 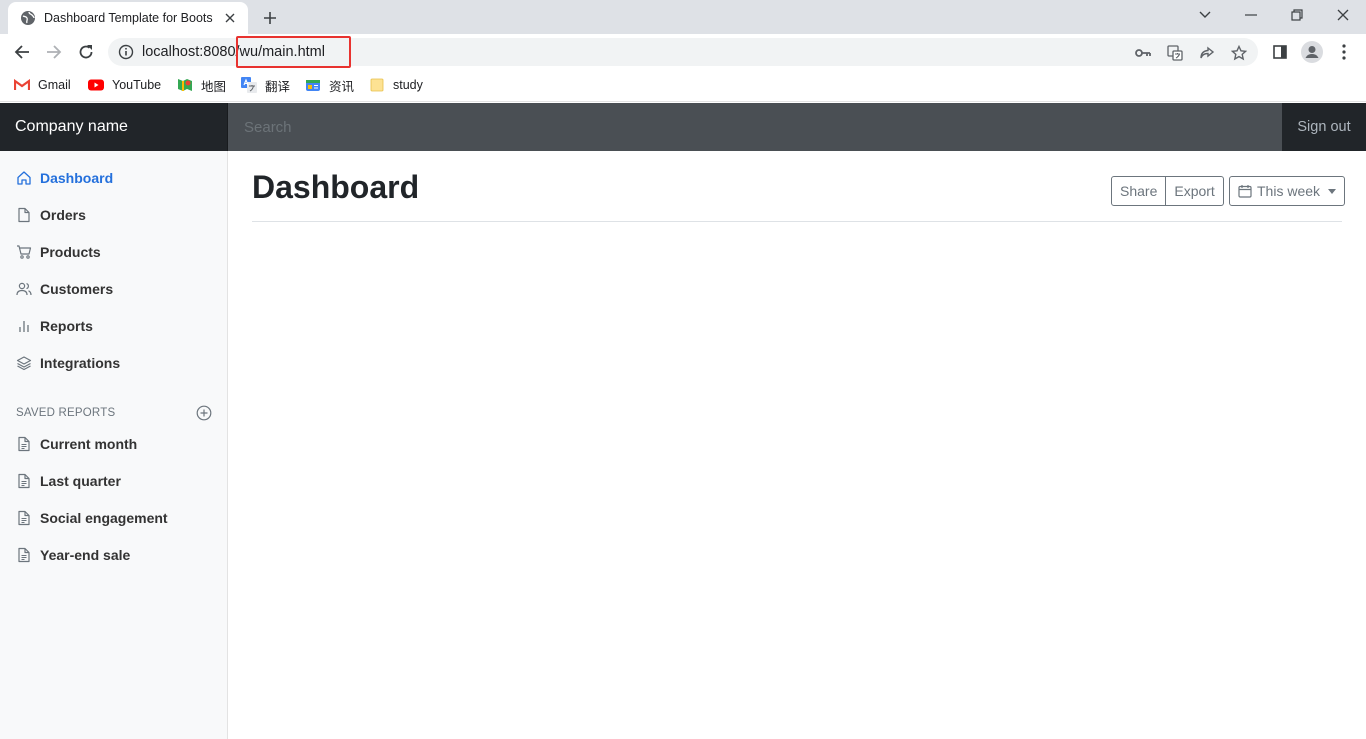 What do you see at coordinates (80, 363) in the screenshot?
I see `sidebar-item-label: Integrations` at bounding box center [80, 363].